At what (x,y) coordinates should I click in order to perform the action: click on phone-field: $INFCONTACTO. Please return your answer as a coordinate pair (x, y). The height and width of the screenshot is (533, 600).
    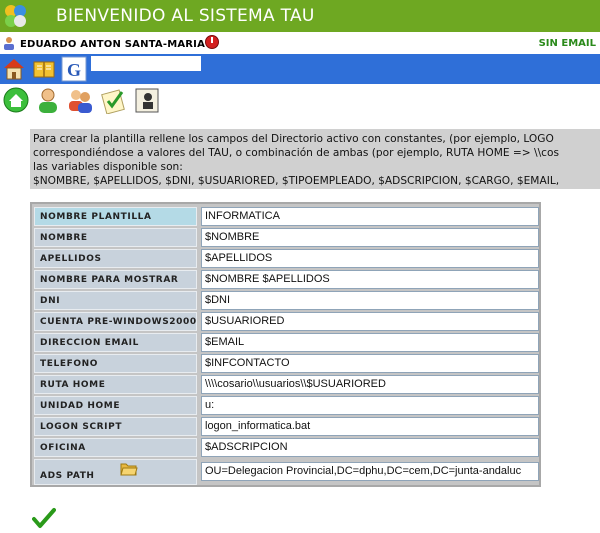
    Looking at the image, I should click on (370, 363).